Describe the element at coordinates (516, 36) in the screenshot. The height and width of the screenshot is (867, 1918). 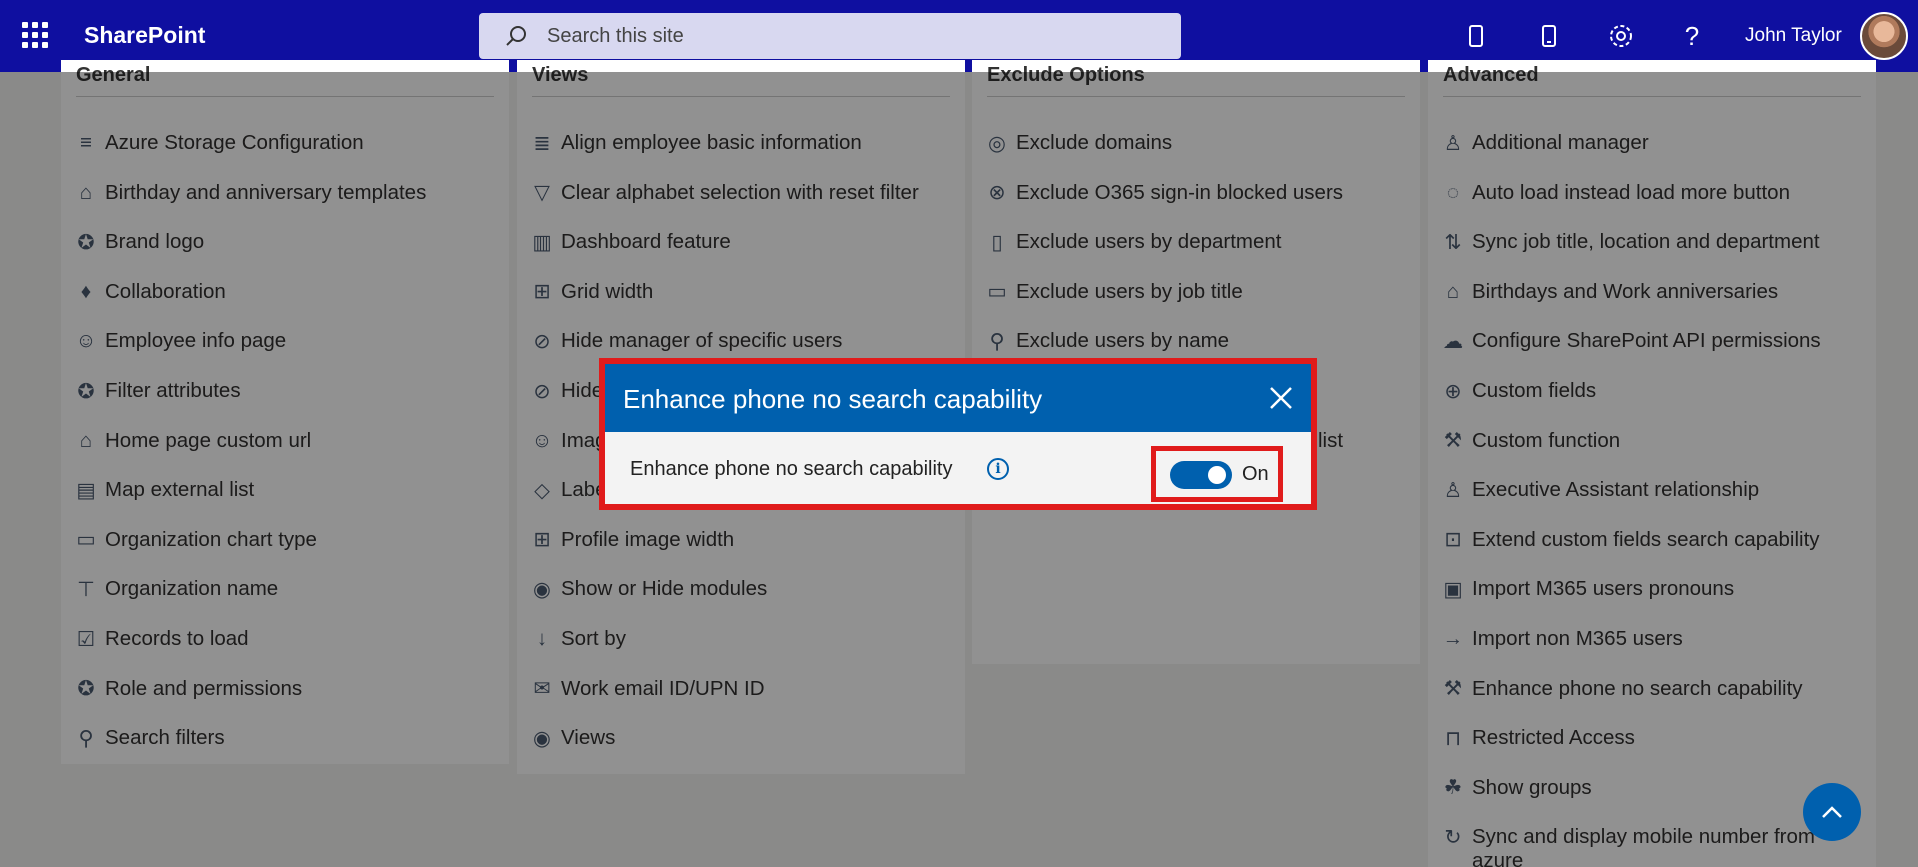
I see `search-icon` at that location.